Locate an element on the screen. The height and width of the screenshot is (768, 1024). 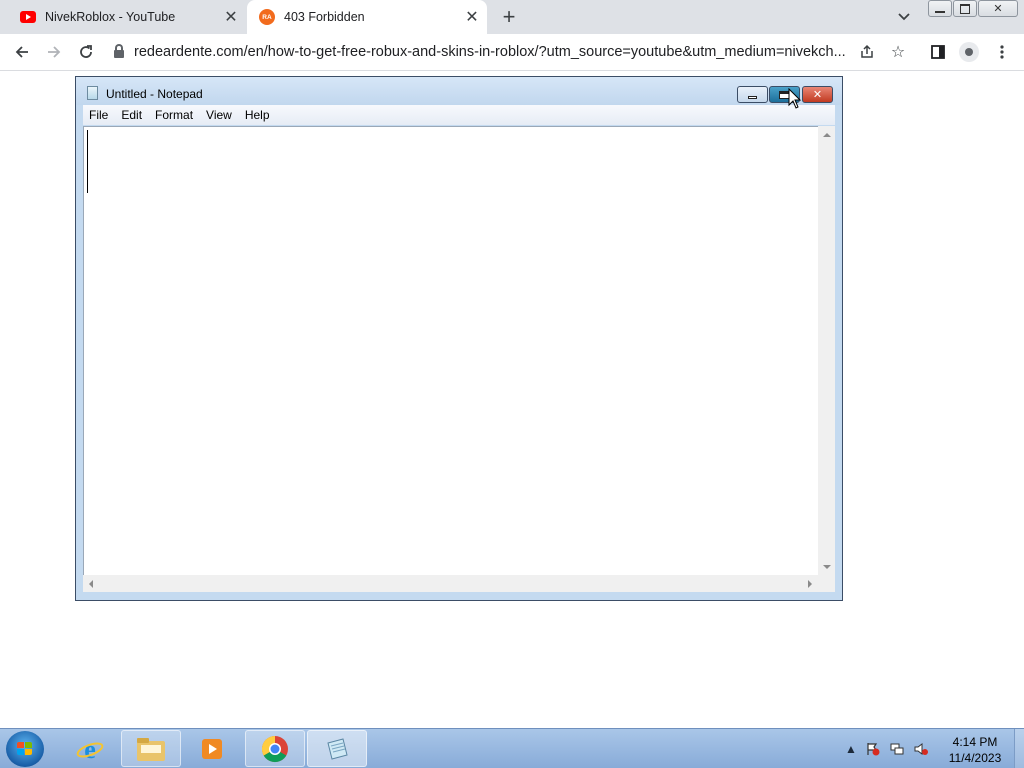
text-caret is located at coordinates (87, 161).